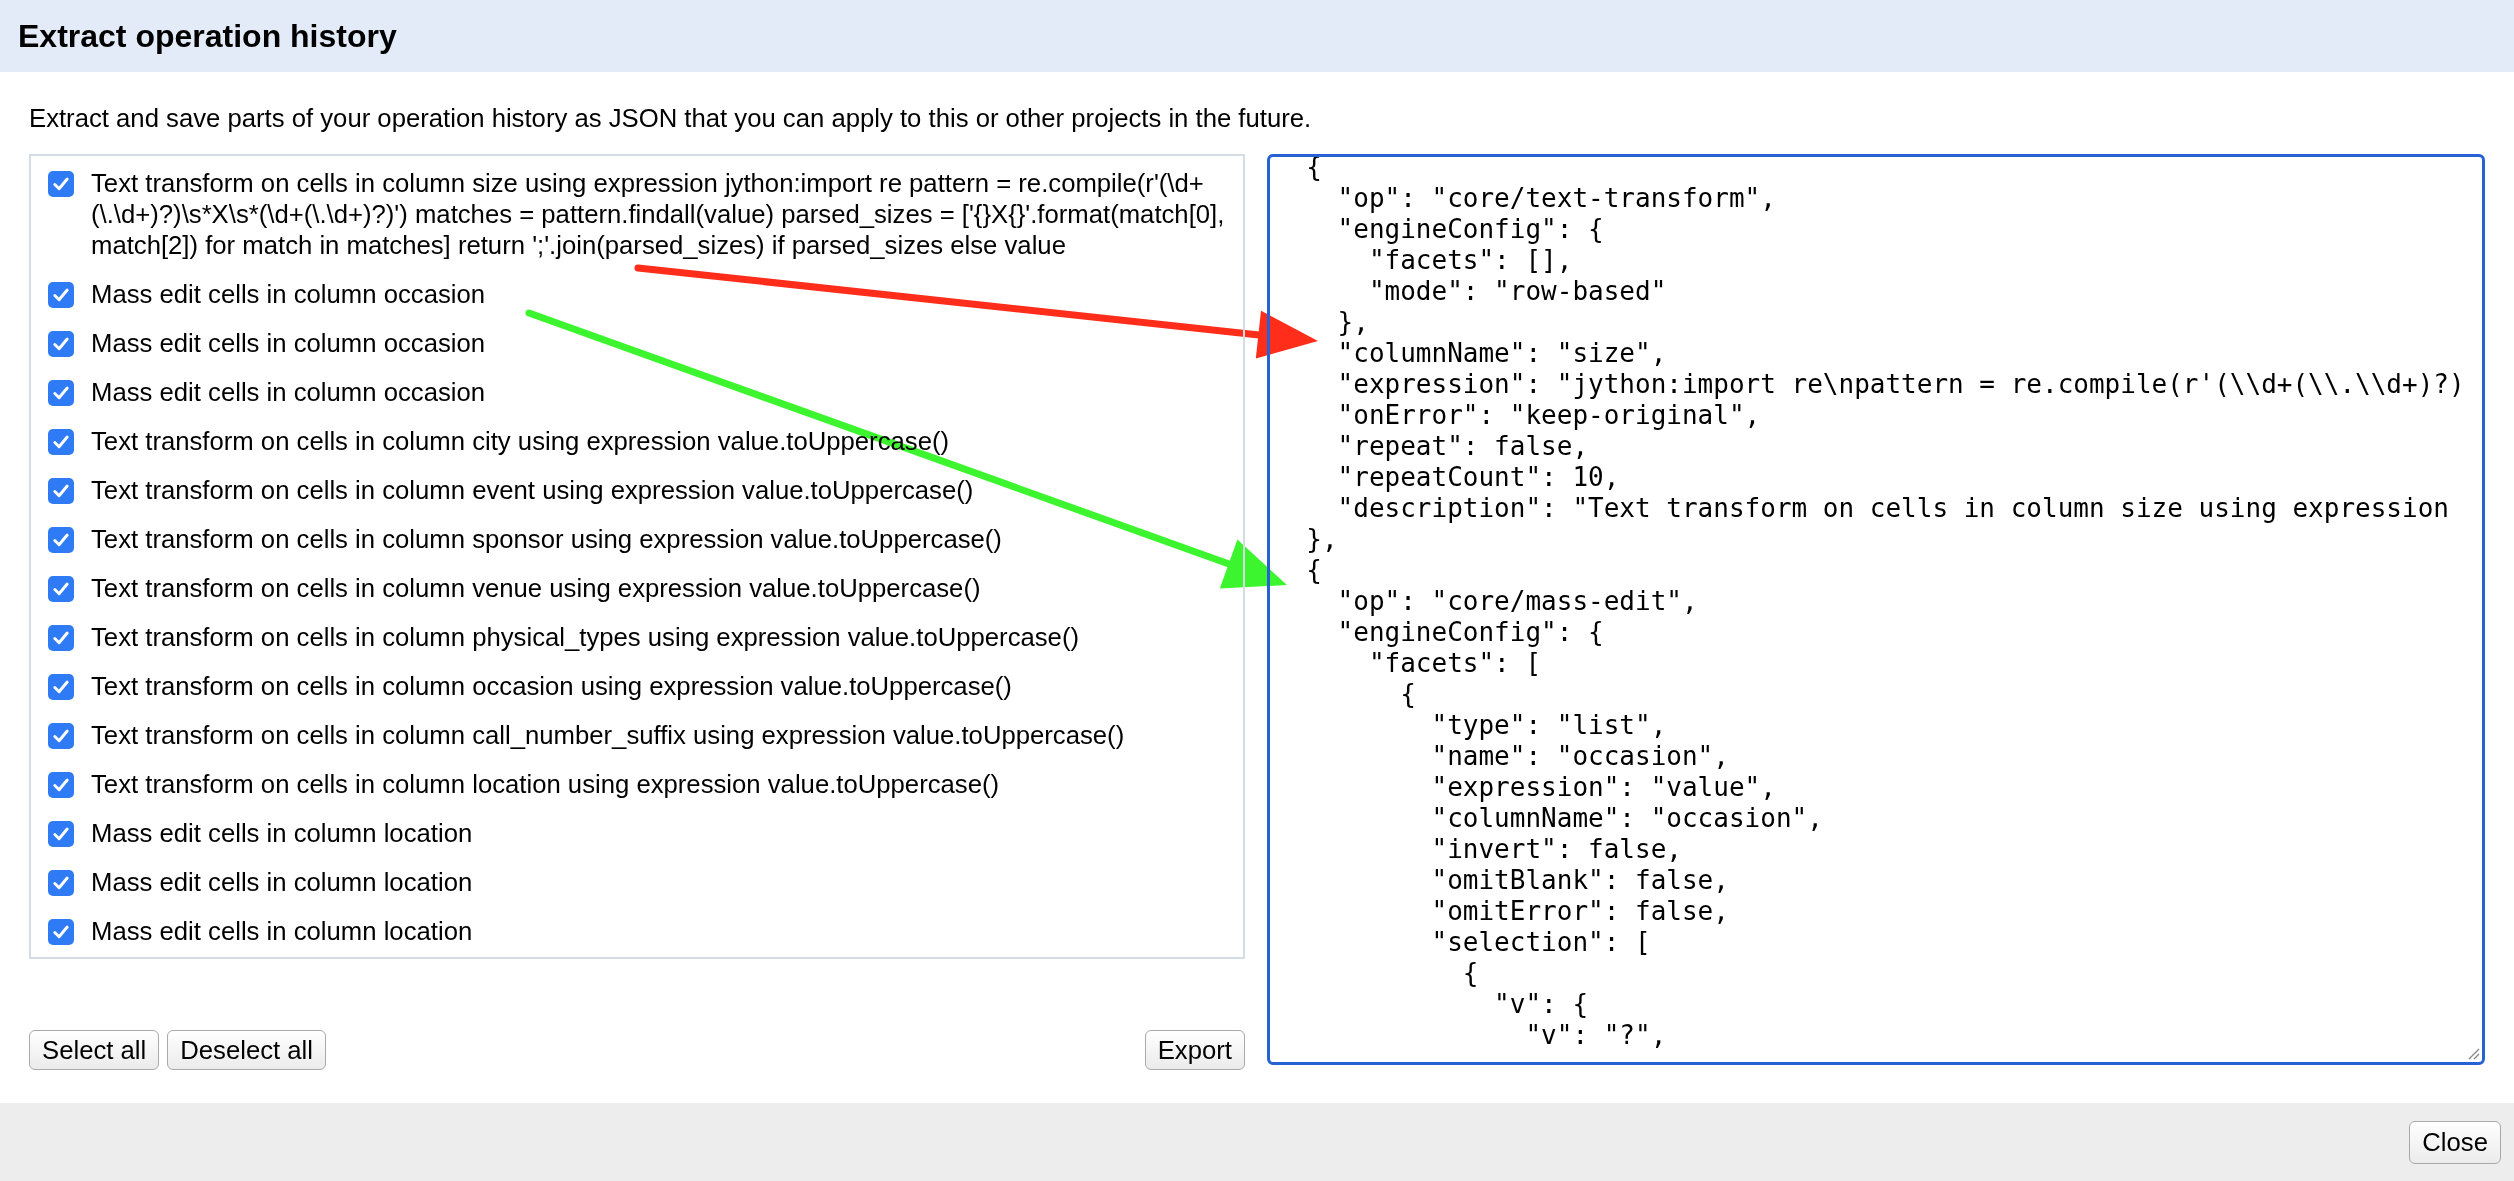  I want to click on operation-label: Text transform on cells in column occasion using expression value.toUppercase(), so click(551, 686).